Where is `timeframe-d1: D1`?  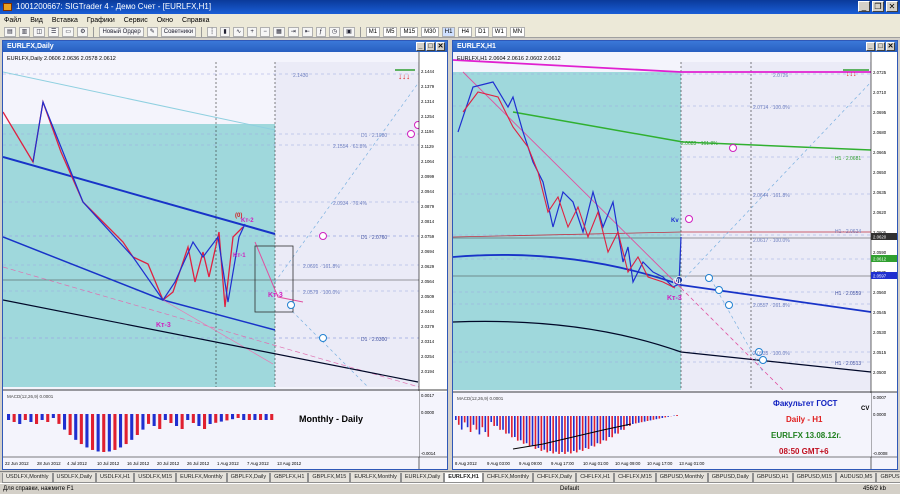
timeframe-d1: D1 is located at coordinates (482, 31).